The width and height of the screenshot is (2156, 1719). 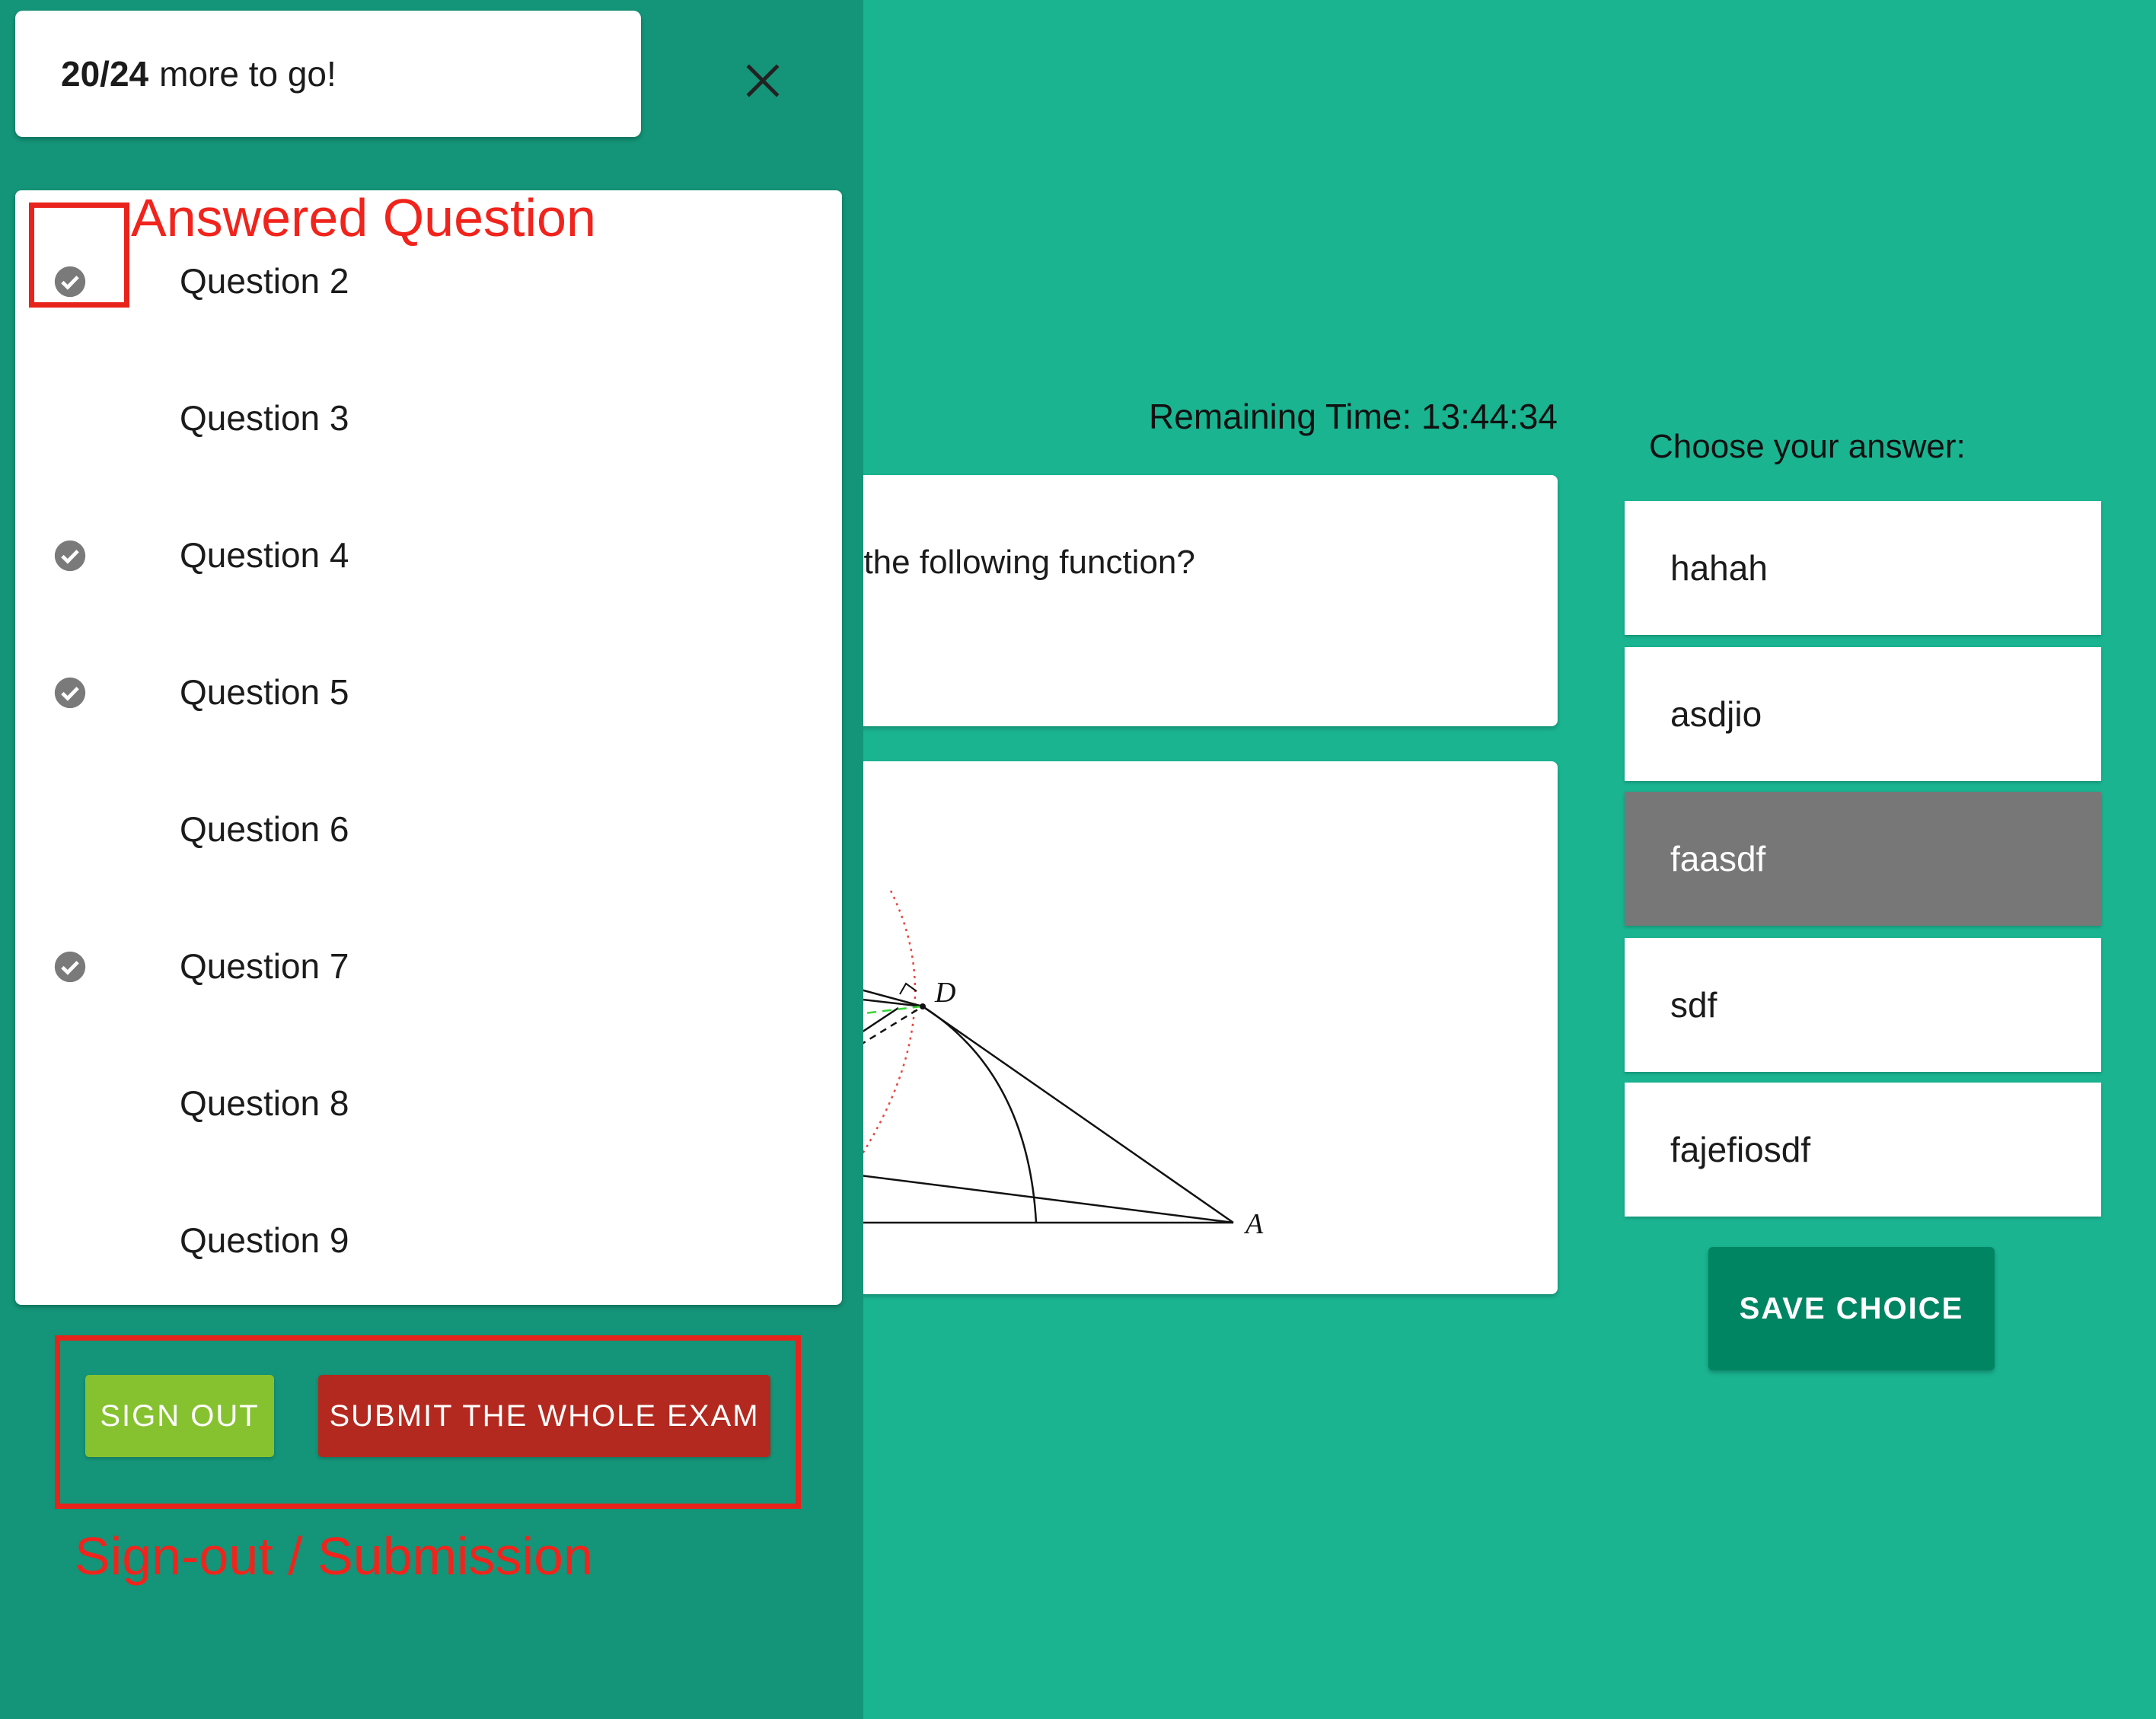 What do you see at coordinates (264, 1103) in the screenshot?
I see `question-label: Question 8` at bounding box center [264, 1103].